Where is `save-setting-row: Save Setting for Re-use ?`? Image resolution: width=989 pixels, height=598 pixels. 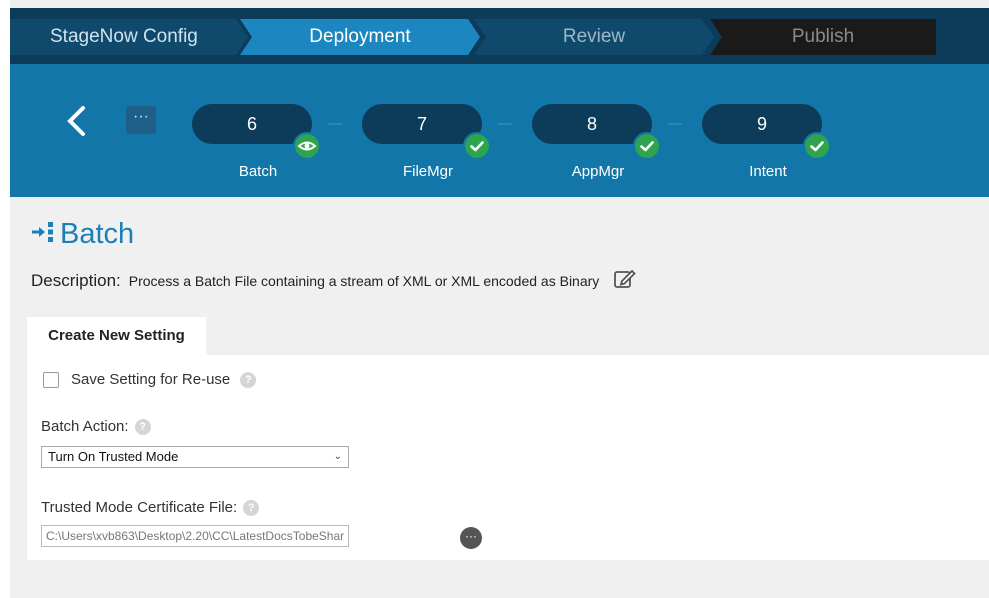
save-setting-row: Save Setting for Re-use ? is located at coordinates (150, 379).